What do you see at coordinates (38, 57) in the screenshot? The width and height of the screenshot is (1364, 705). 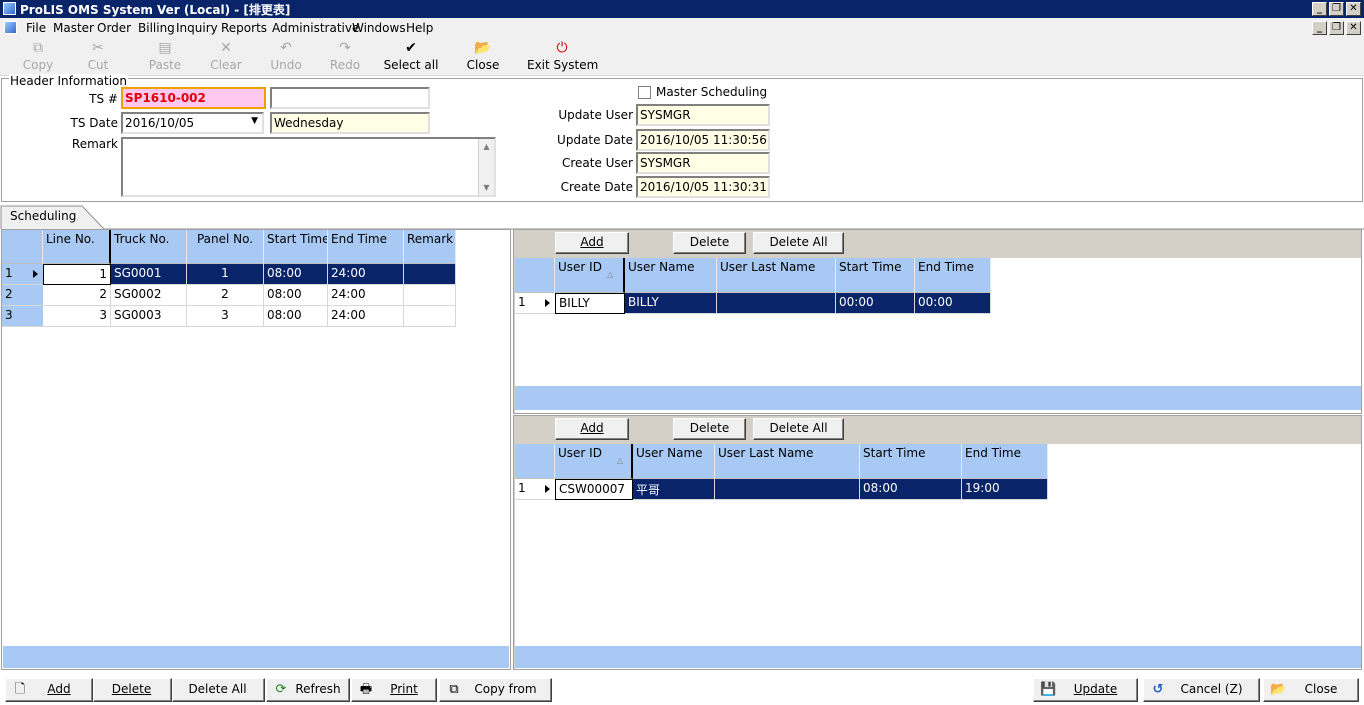 I see `copy-button: ⧉ Copy` at bounding box center [38, 57].